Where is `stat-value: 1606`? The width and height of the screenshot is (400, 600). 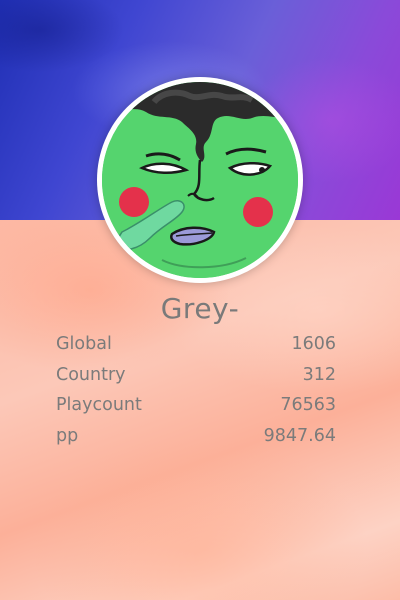 stat-value: 1606 is located at coordinates (313, 344).